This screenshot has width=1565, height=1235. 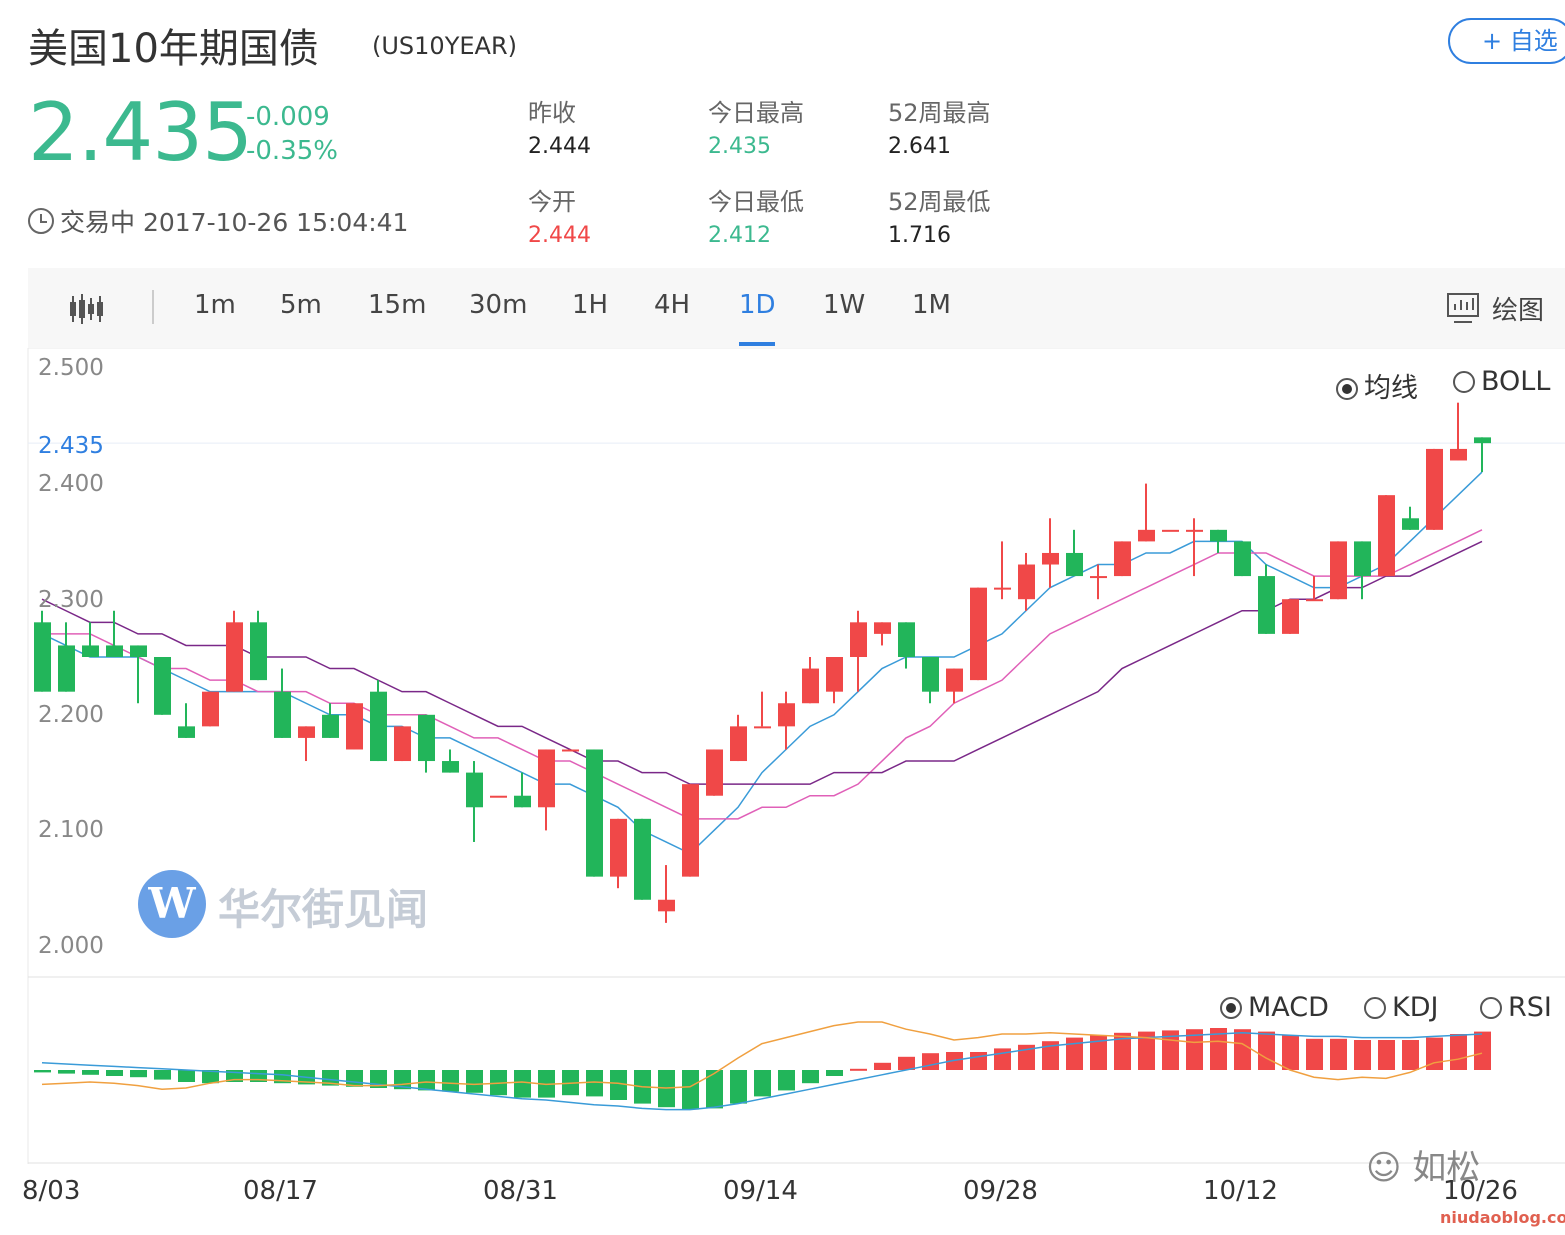 What do you see at coordinates (71, 446) in the screenshot?
I see `last-price-axis-label: 2.435` at bounding box center [71, 446].